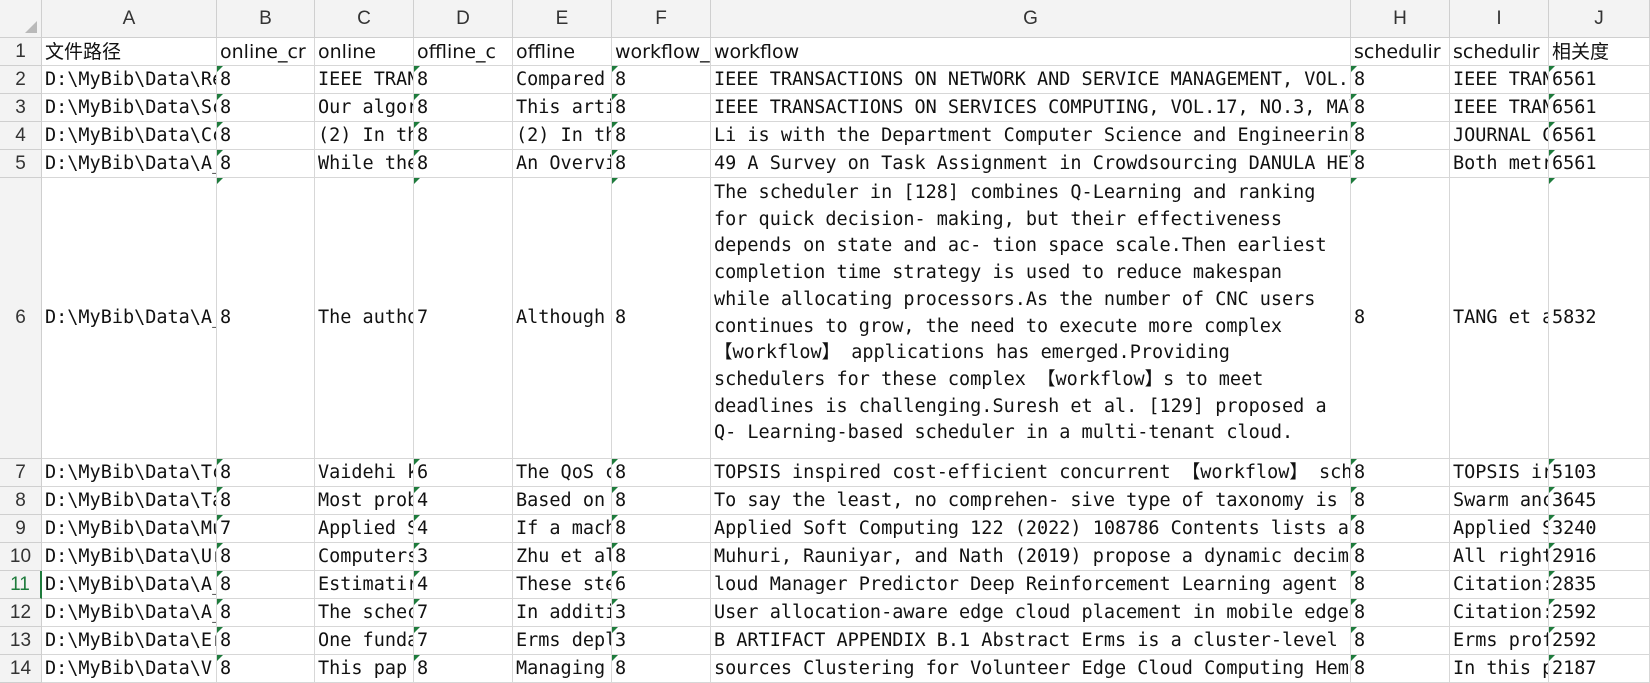 The image size is (1650, 683). I want to click on row-header-2: 2, so click(21, 80).